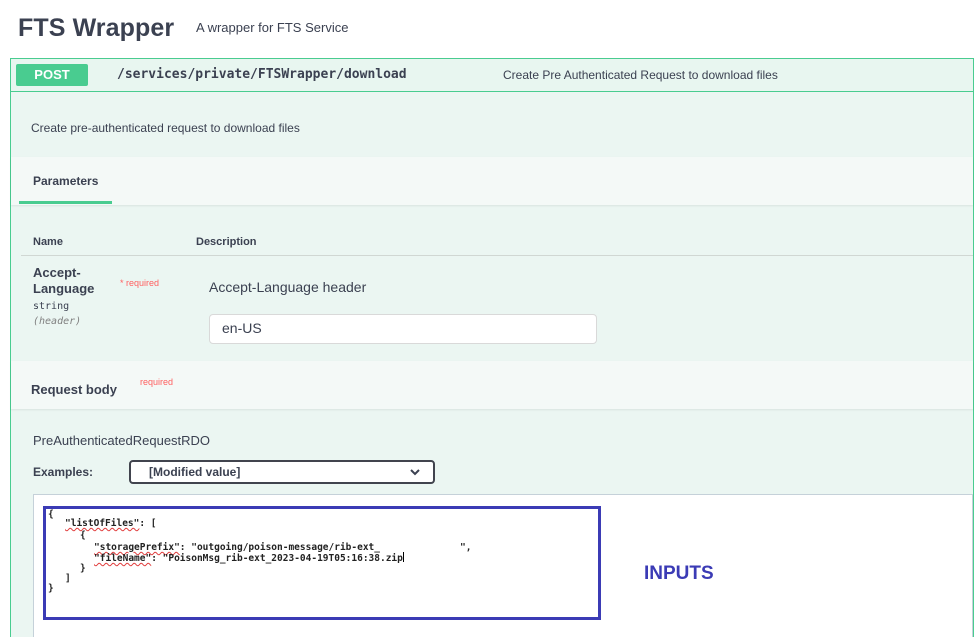 The height and width of the screenshot is (637, 974). Describe the element at coordinates (492, 181) in the screenshot. I see `parameters-header: Parameters` at that location.